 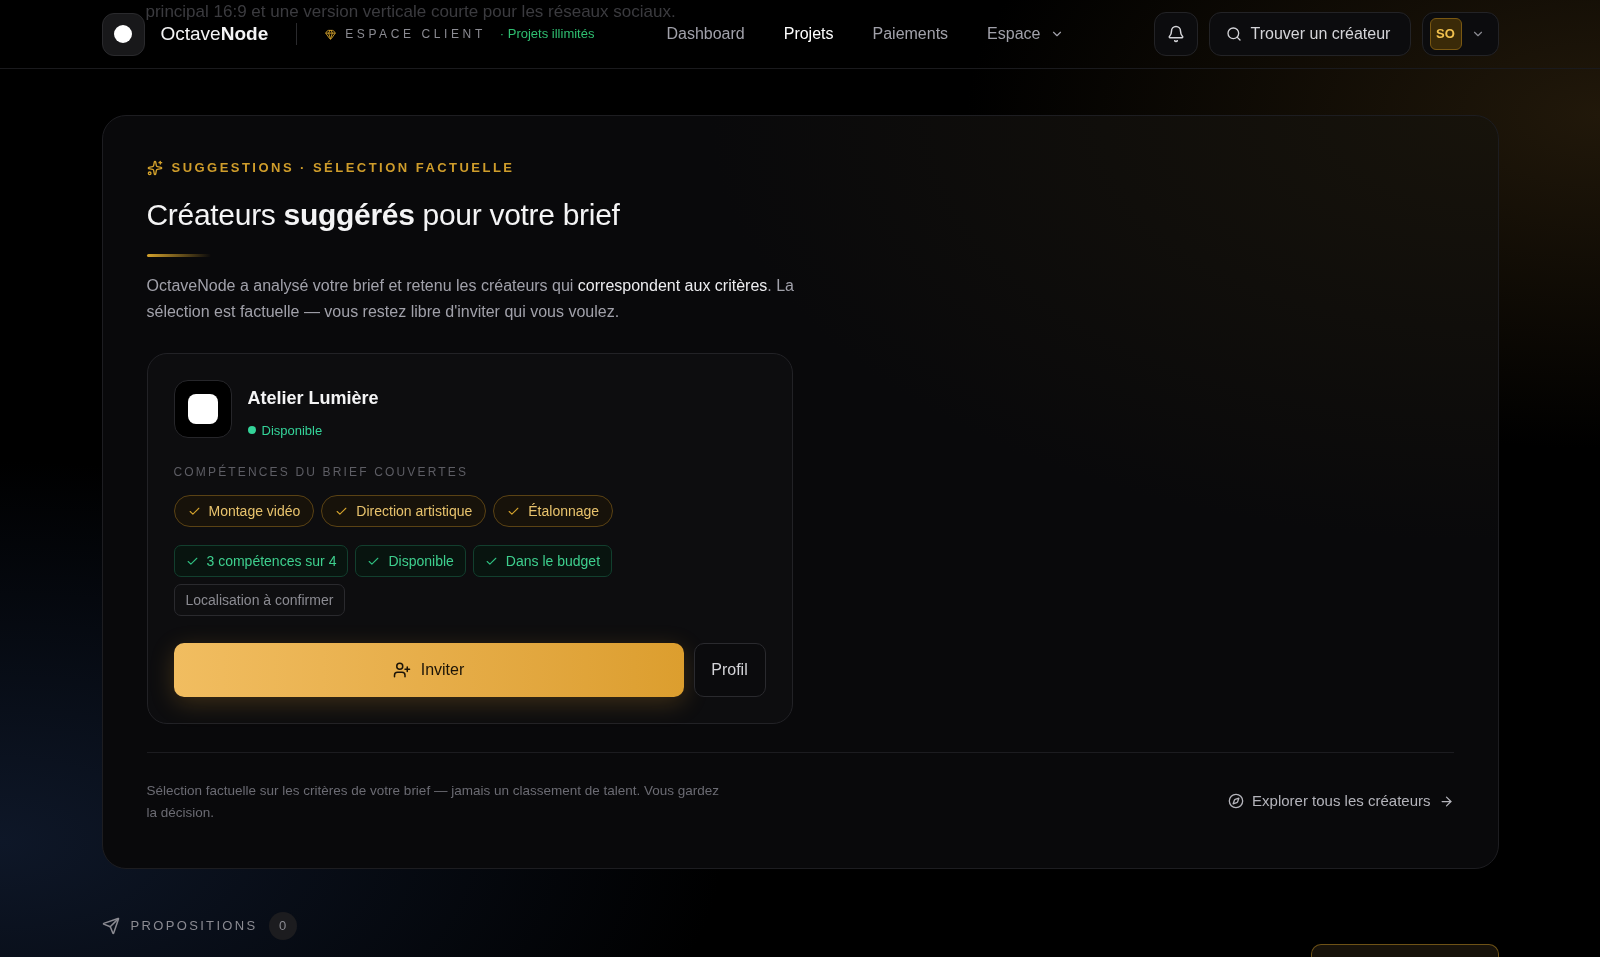 What do you see at coordinates (194, 926) in the screenshot?
I see `proposals-heading: PROPOSITIONS` at bounding box center [194, 926].